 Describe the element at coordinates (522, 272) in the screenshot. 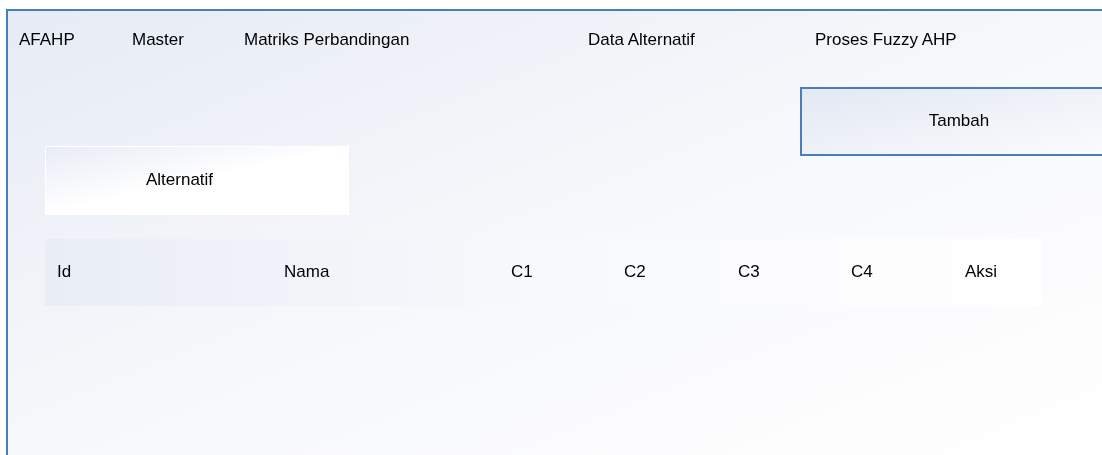

I see `column-header: C1` at that location.